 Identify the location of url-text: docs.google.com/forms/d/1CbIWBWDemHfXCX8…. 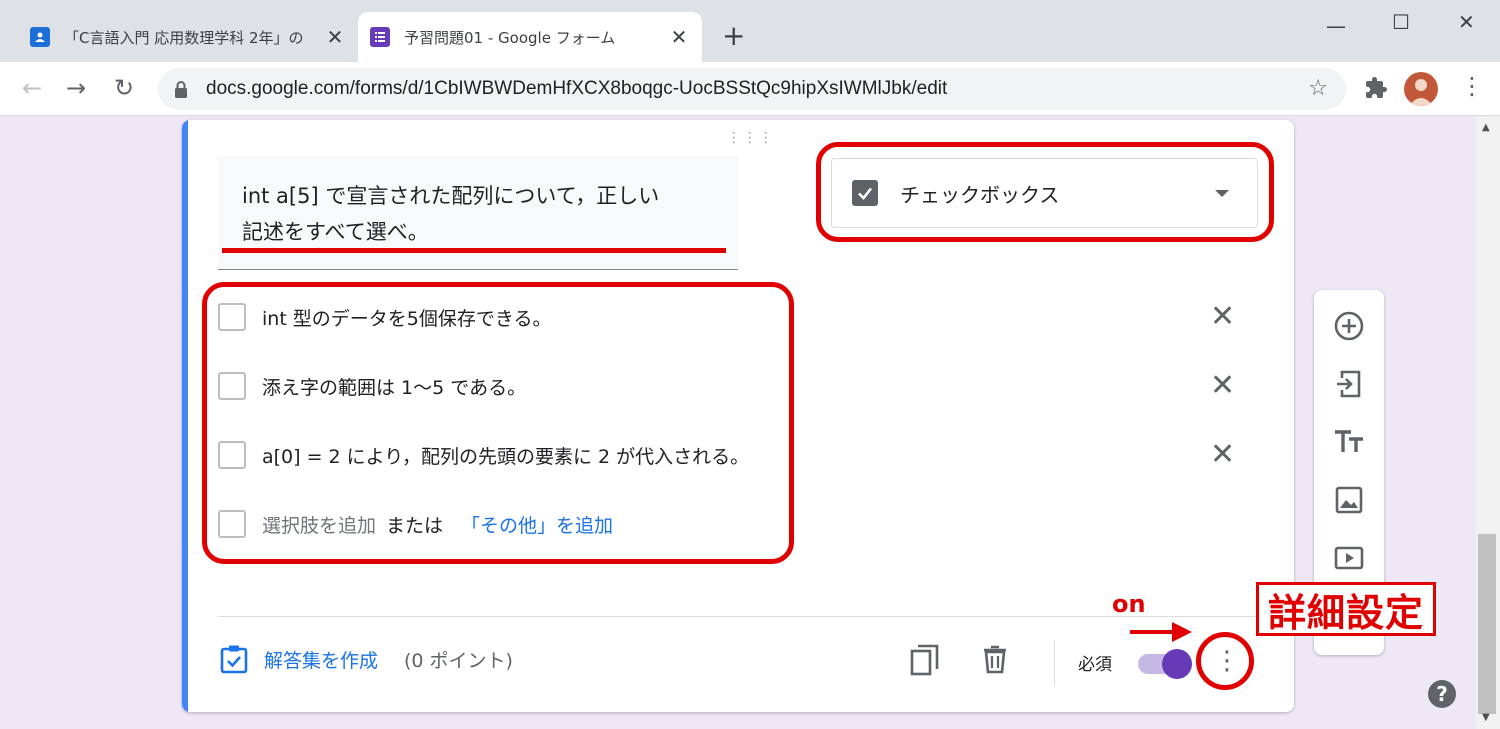
(577, 88).